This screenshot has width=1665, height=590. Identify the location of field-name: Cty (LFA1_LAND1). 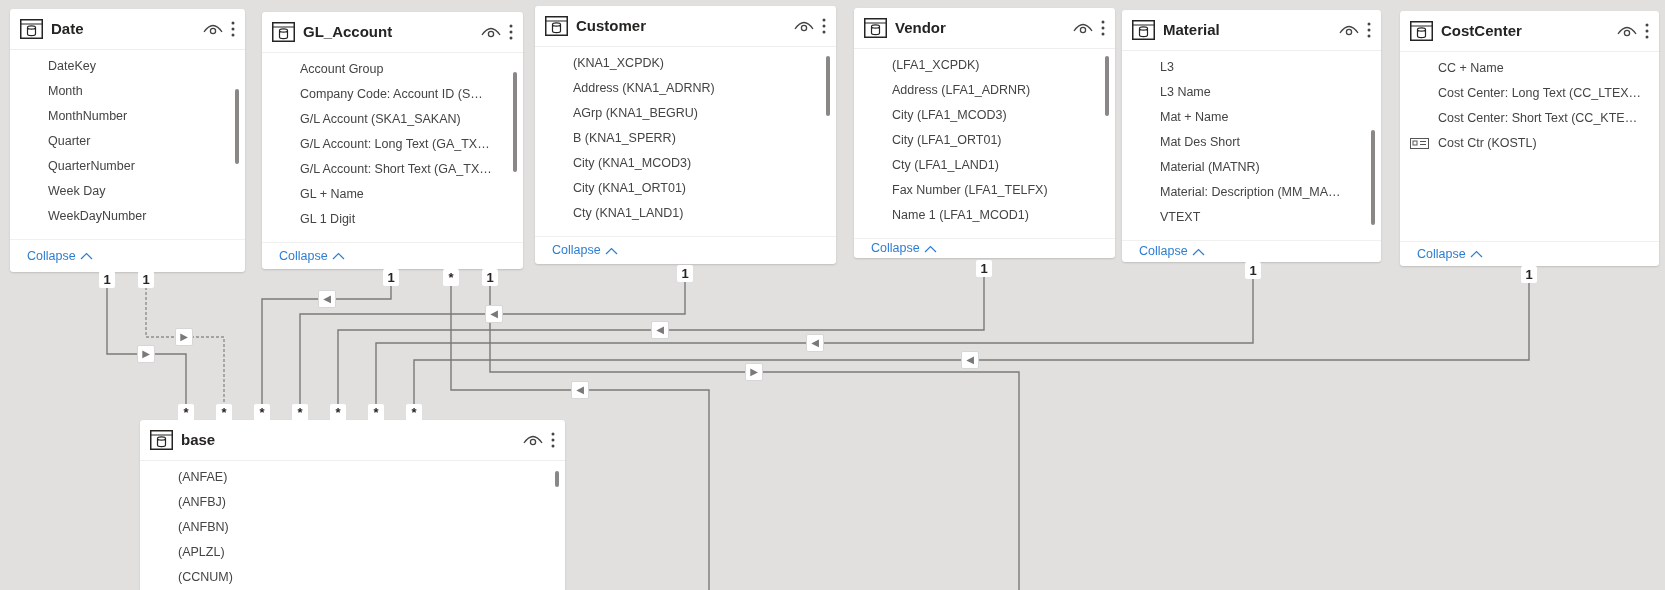
(945, 165).